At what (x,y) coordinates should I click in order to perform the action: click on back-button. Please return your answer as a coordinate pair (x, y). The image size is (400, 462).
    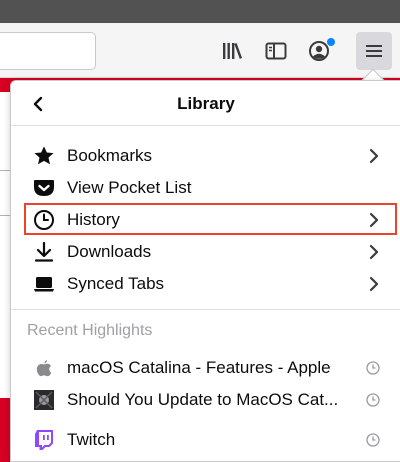
    Looking at the image, I should click on (38, 104).